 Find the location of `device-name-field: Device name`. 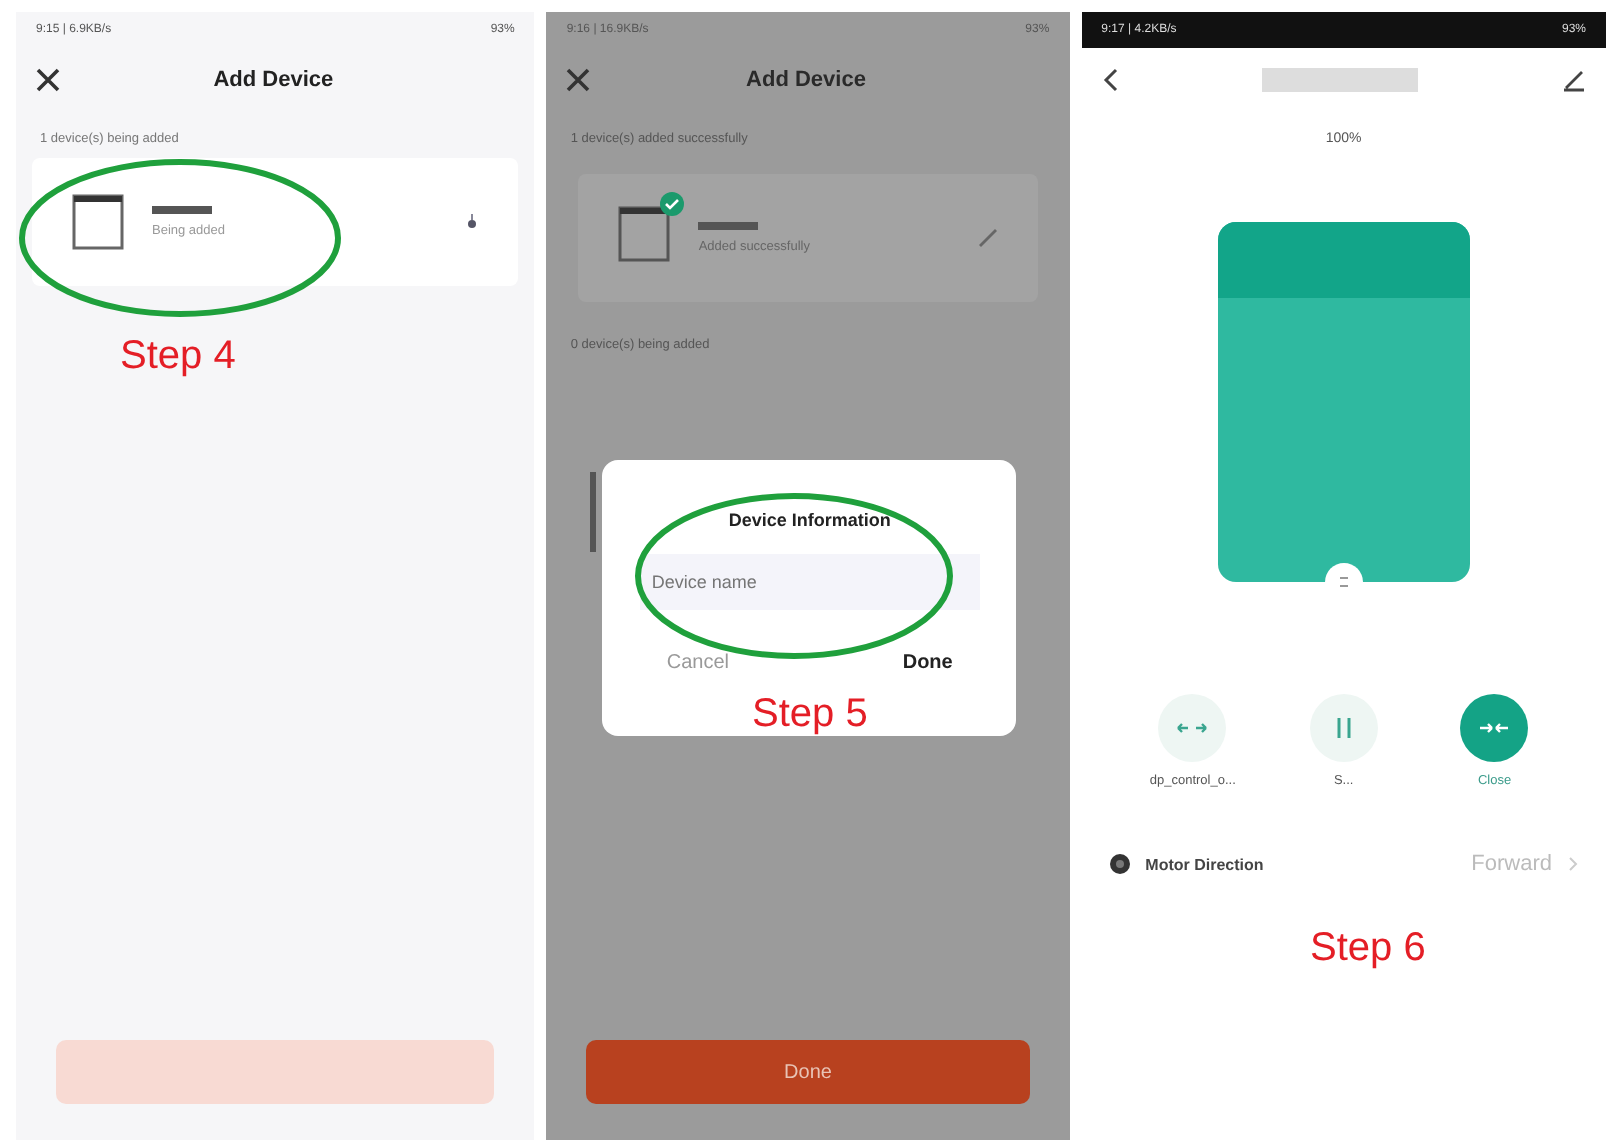

device-name-field: Device name is located at coordinates (809, 582).